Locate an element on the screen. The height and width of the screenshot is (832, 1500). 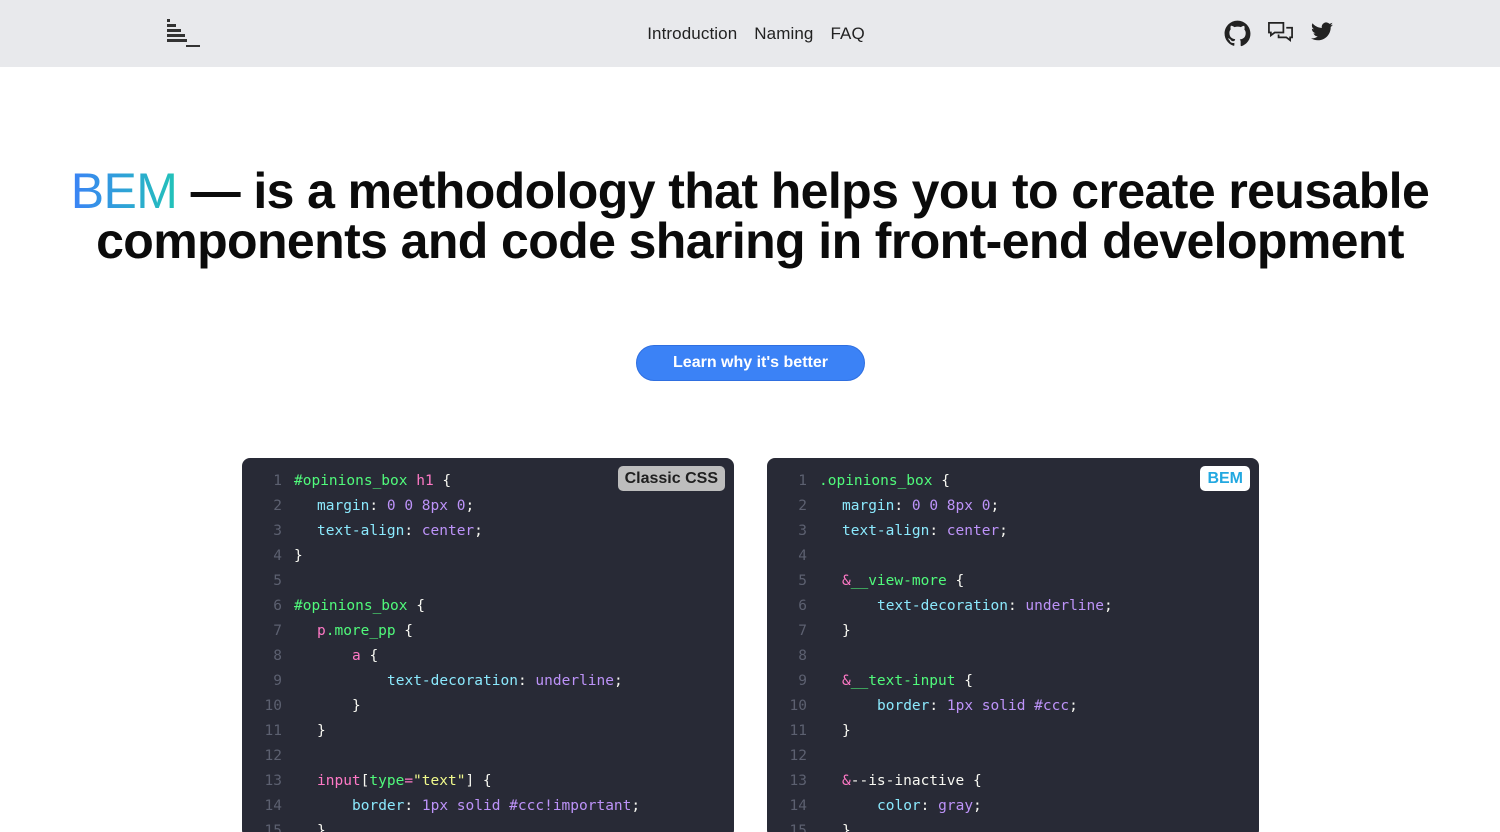
code-line: 10 border: 1px solid #ccc; is located at coordinates (940, 706).